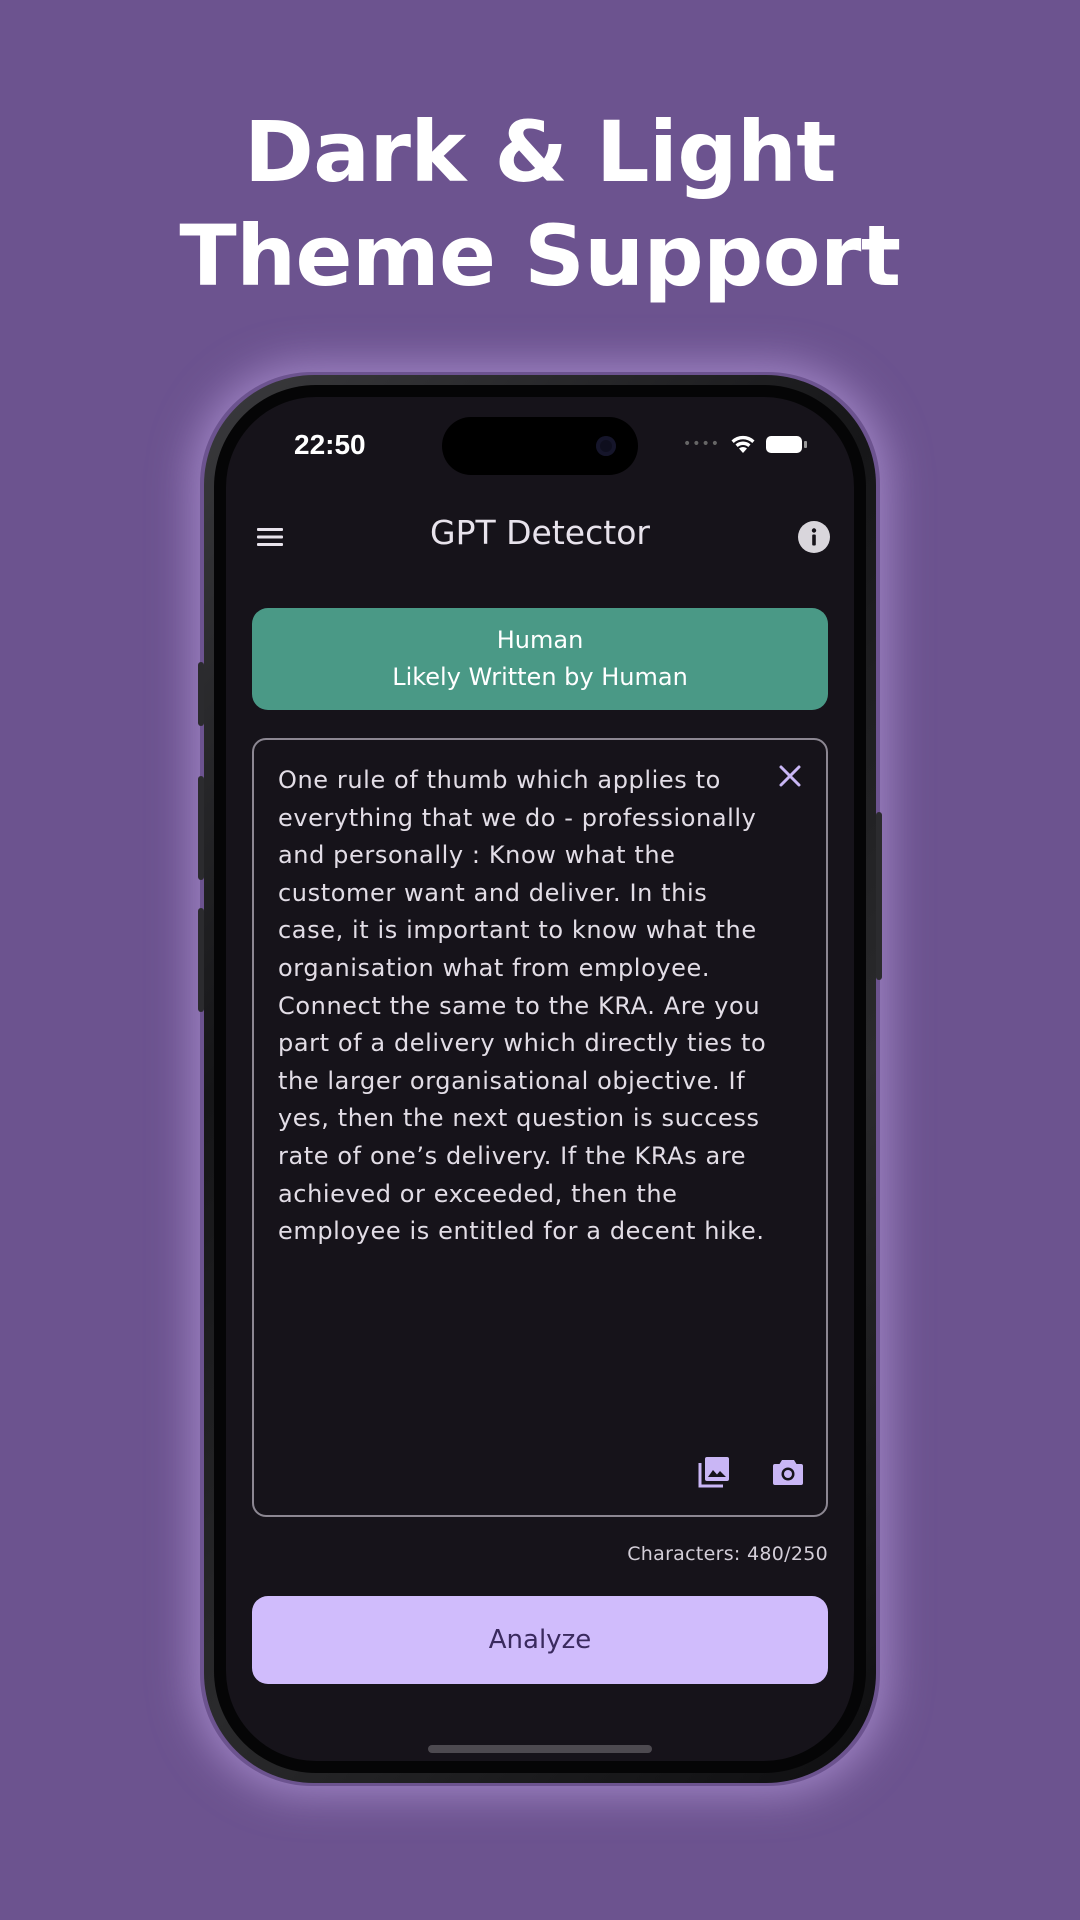  Describe the element at coordinates (540, 204) in the screenshot. I see `headline: Dark & Light Theme Support` at that location.